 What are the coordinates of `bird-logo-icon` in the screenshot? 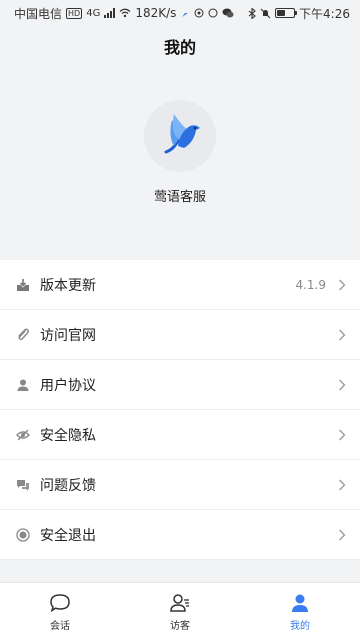 It's located at (182, 134).